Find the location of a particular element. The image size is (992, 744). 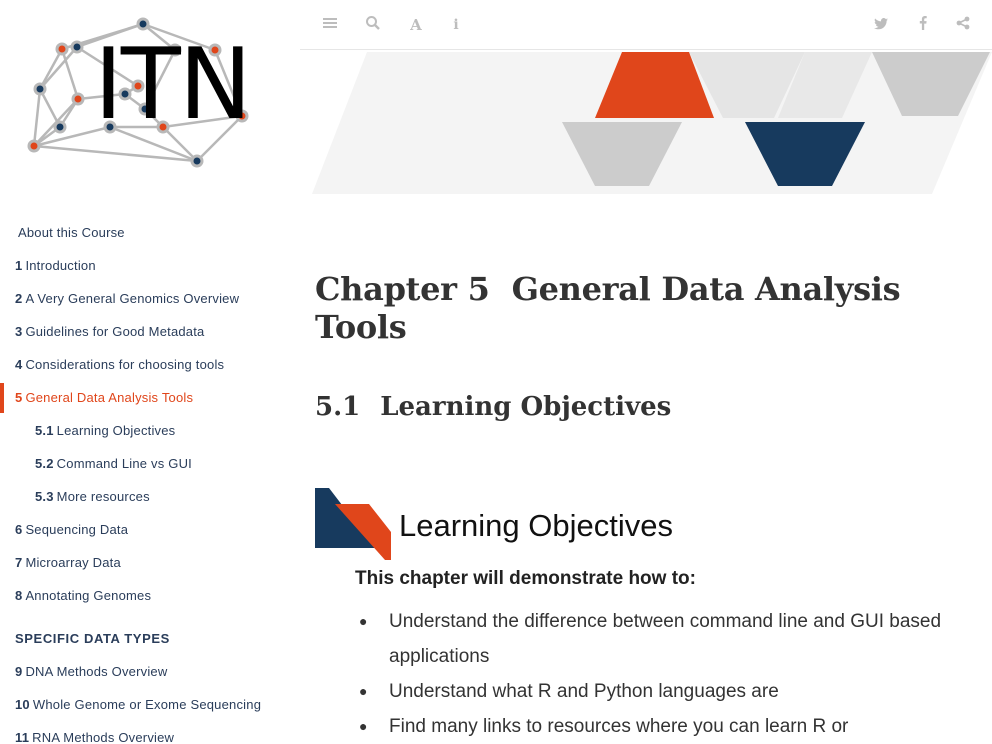

nav-num: 4 is located at coordinates (19, 364).